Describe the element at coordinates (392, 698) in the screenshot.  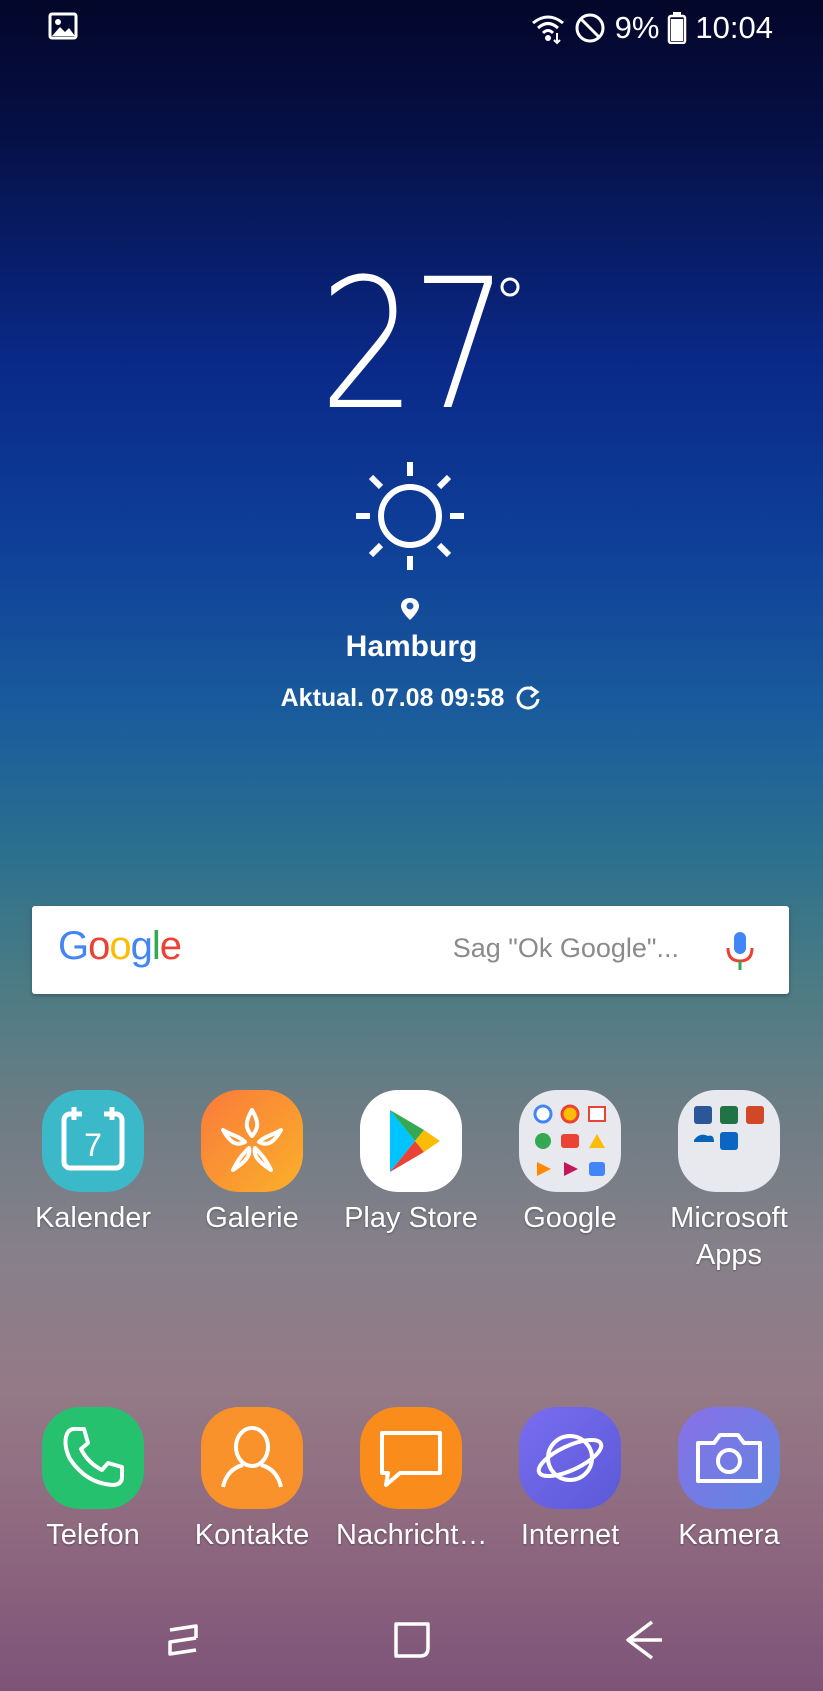
I see `weather-updated-time: Aktual. 07.08 09:58` at that location.